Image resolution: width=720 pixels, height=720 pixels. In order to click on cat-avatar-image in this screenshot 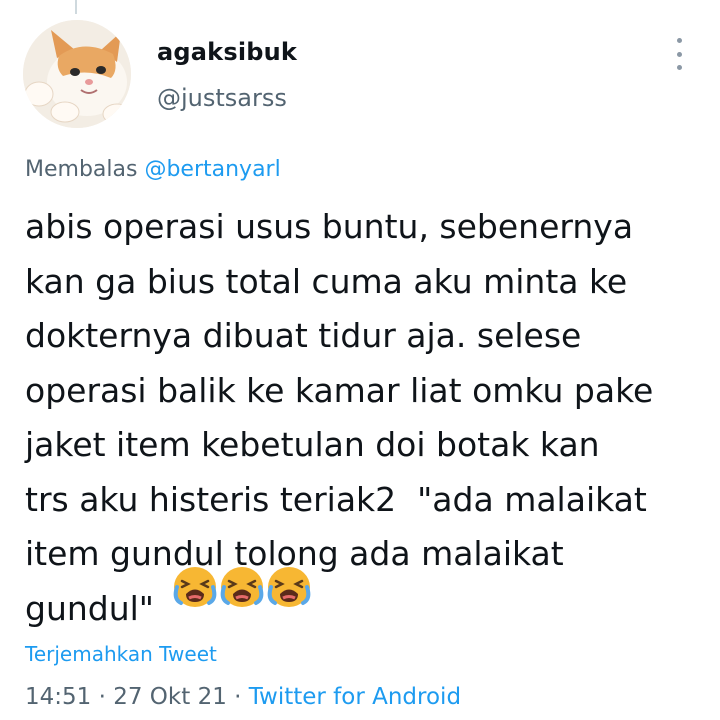, I will do `click(77, 74)`.